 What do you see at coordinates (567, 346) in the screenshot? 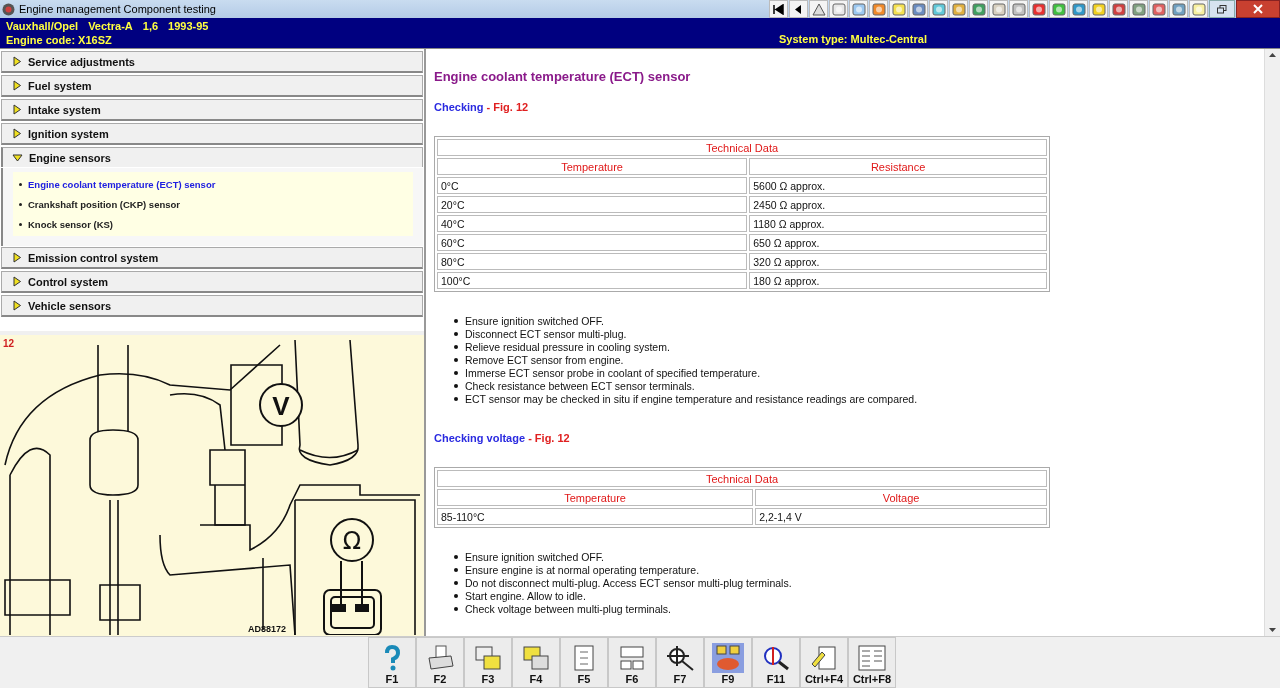
I see `instruction-text: Relieve residual pressure in cooling system.` at bounding box center [567, 346].